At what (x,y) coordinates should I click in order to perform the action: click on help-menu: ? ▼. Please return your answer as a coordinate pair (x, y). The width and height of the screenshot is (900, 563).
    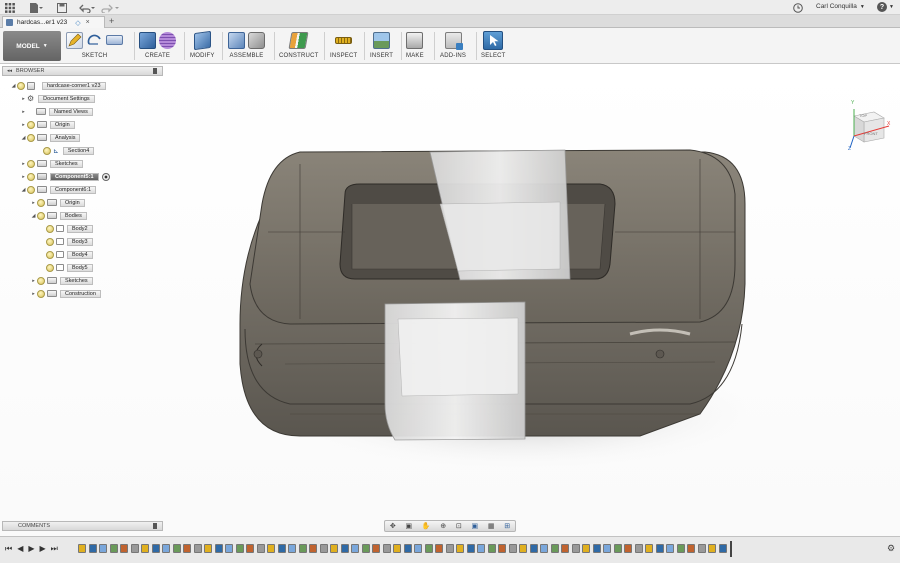
    Looking at the image, I should click on (885, 7).